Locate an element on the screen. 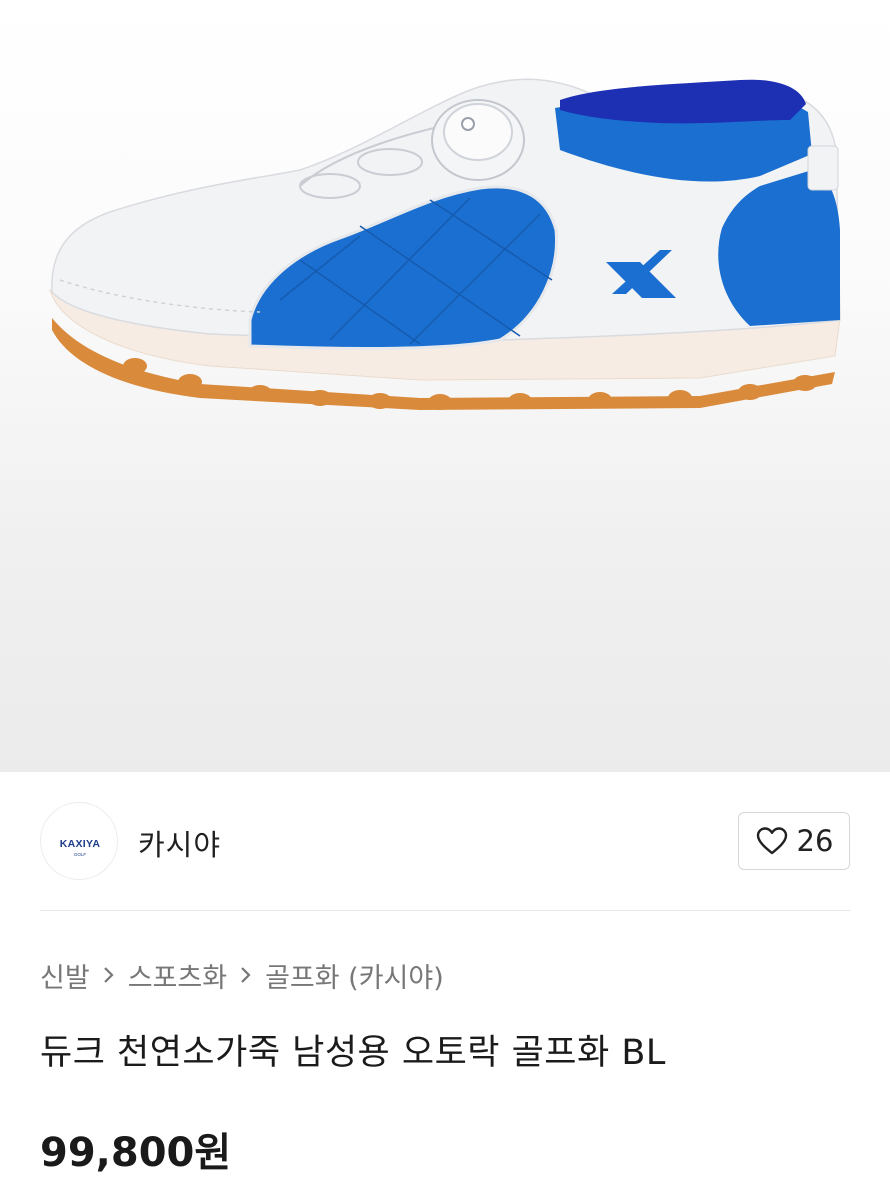 The image size is (890, 1200). logo-text: KAXIYA is located at coordinates (80, 844).